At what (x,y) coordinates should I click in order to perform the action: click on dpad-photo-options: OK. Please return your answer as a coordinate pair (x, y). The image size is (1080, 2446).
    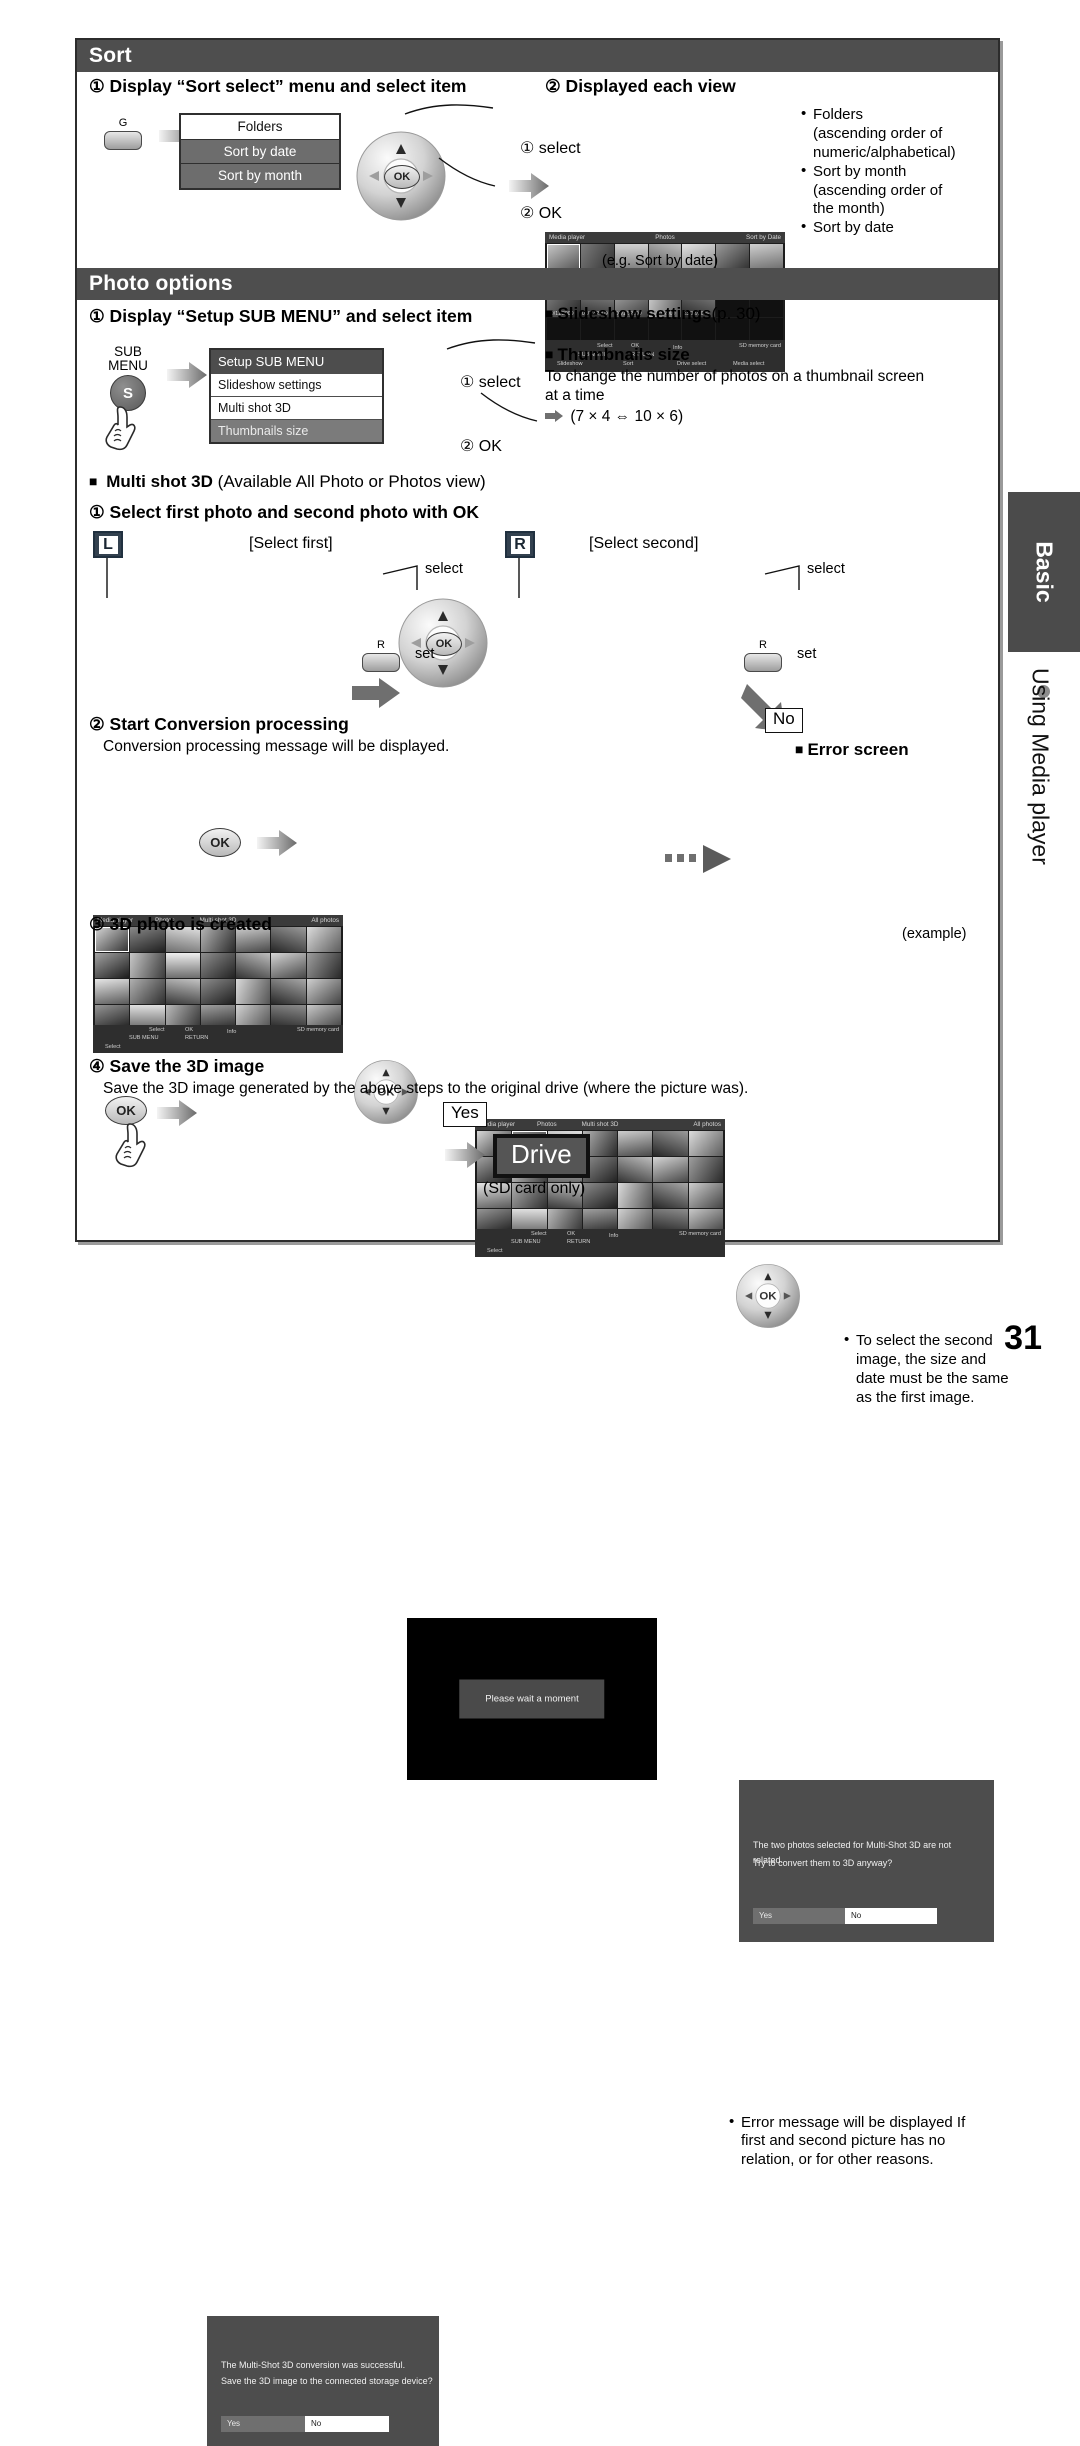
    Looking at the image, I should click on (443, 643).